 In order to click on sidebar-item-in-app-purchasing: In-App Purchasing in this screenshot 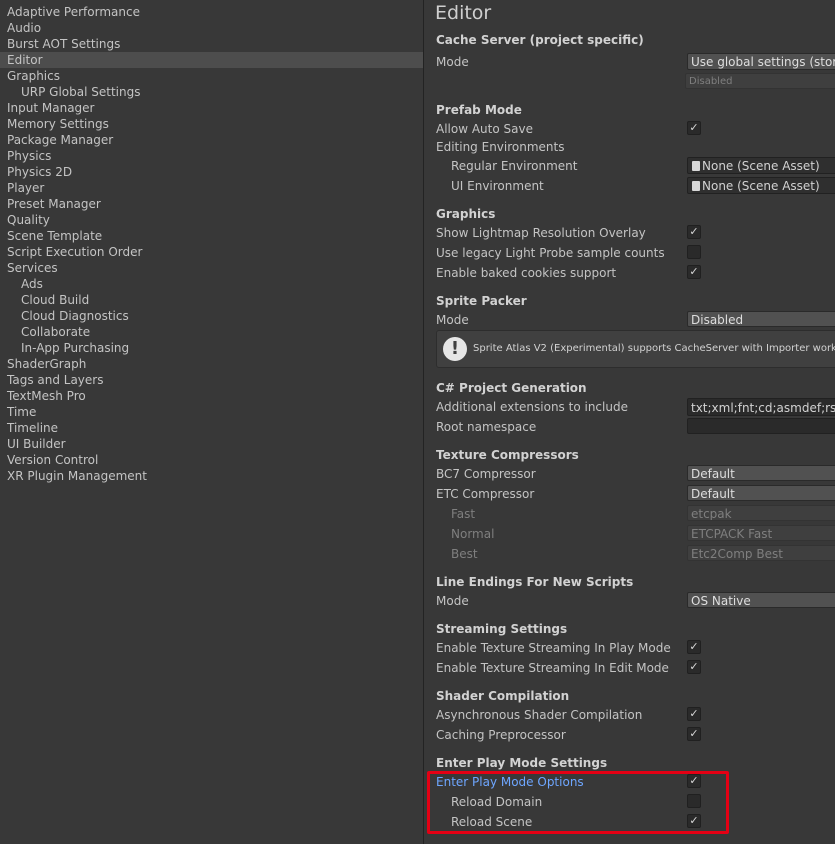, I will do `click(211, 348)`.